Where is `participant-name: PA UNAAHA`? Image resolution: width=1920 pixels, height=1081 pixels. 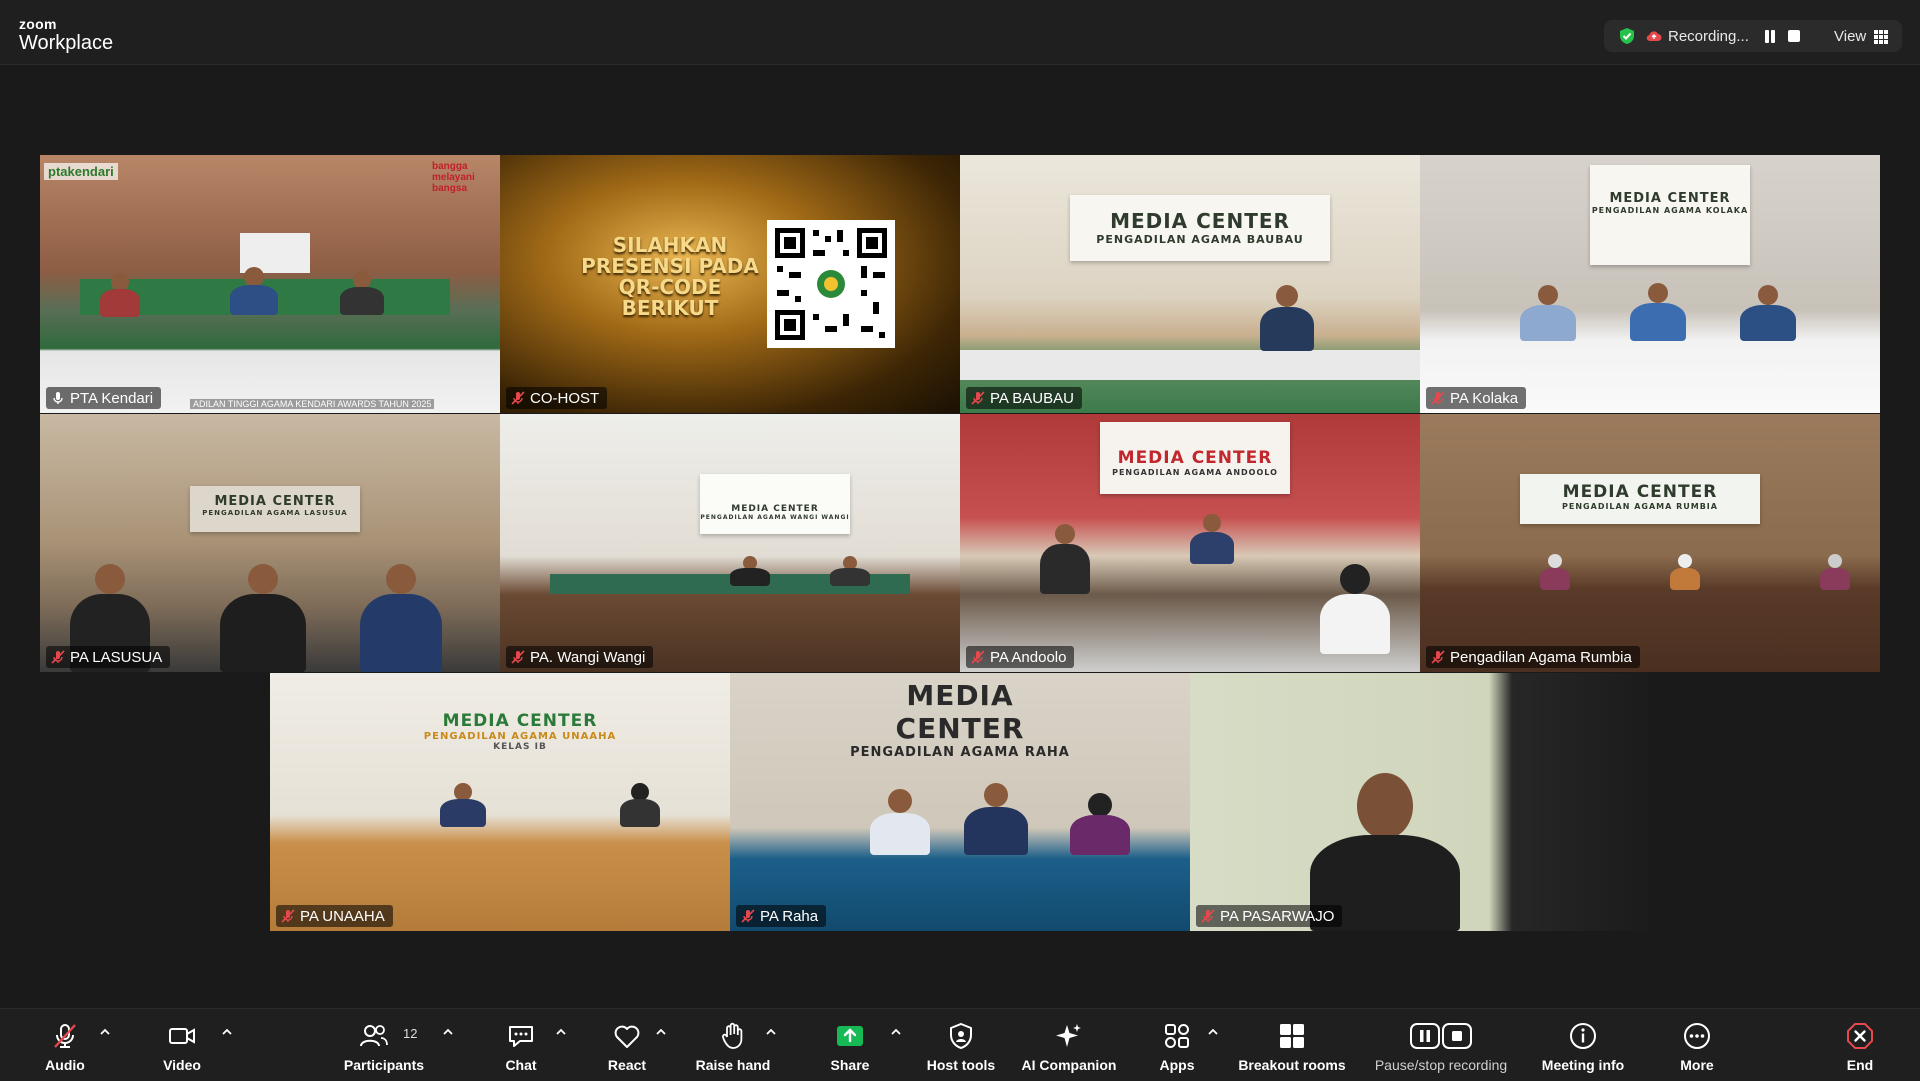
participant-name: PA UNAAHA is located at coordinates (342, 916).